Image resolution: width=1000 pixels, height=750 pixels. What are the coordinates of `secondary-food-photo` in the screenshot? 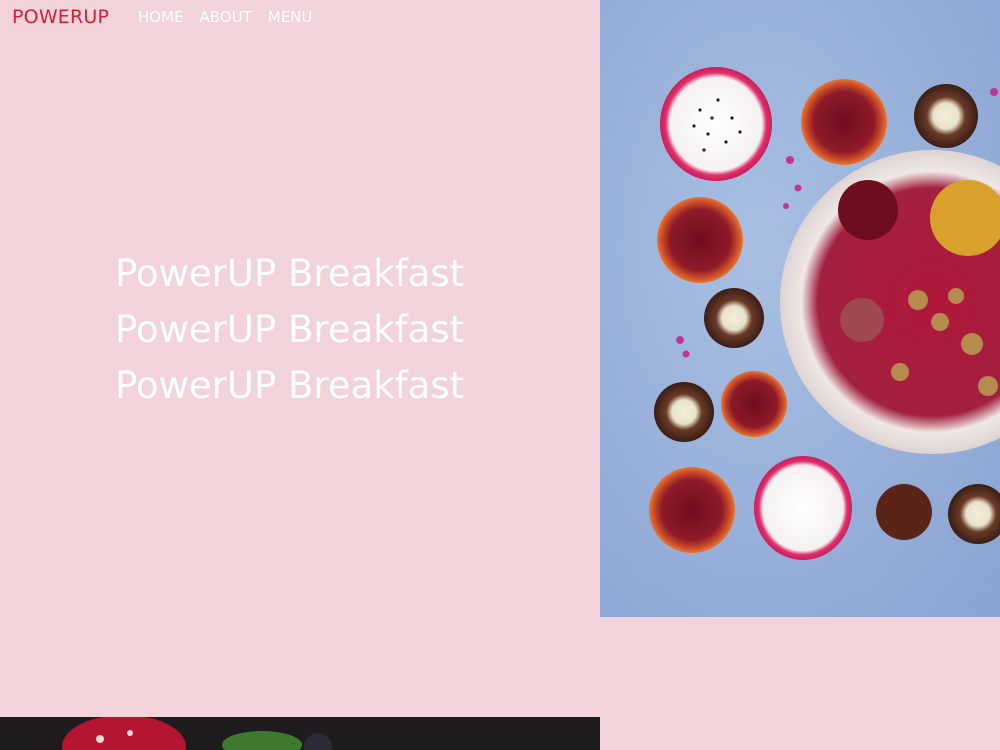 It's located at (300, 733).